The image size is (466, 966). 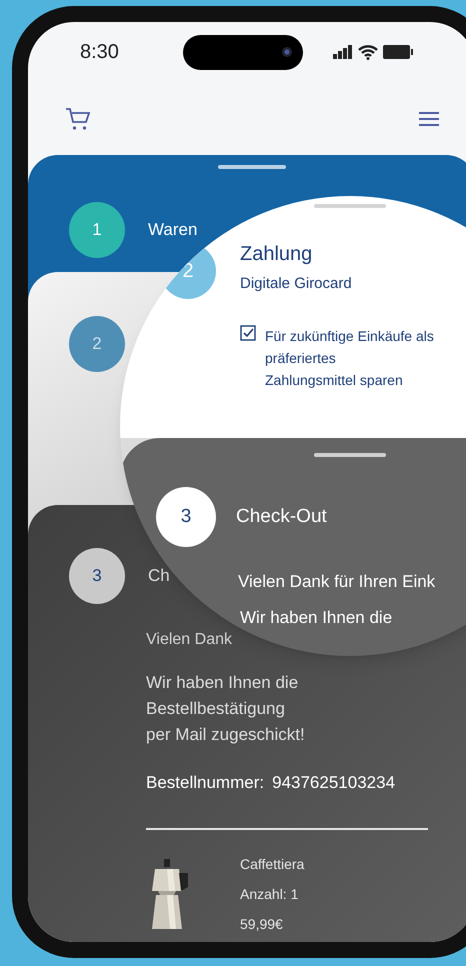 What do you see at coordinates (281, 516) in the screenshot?
I see `checkout-title: Check-Out` at bounding box center [281, 516].